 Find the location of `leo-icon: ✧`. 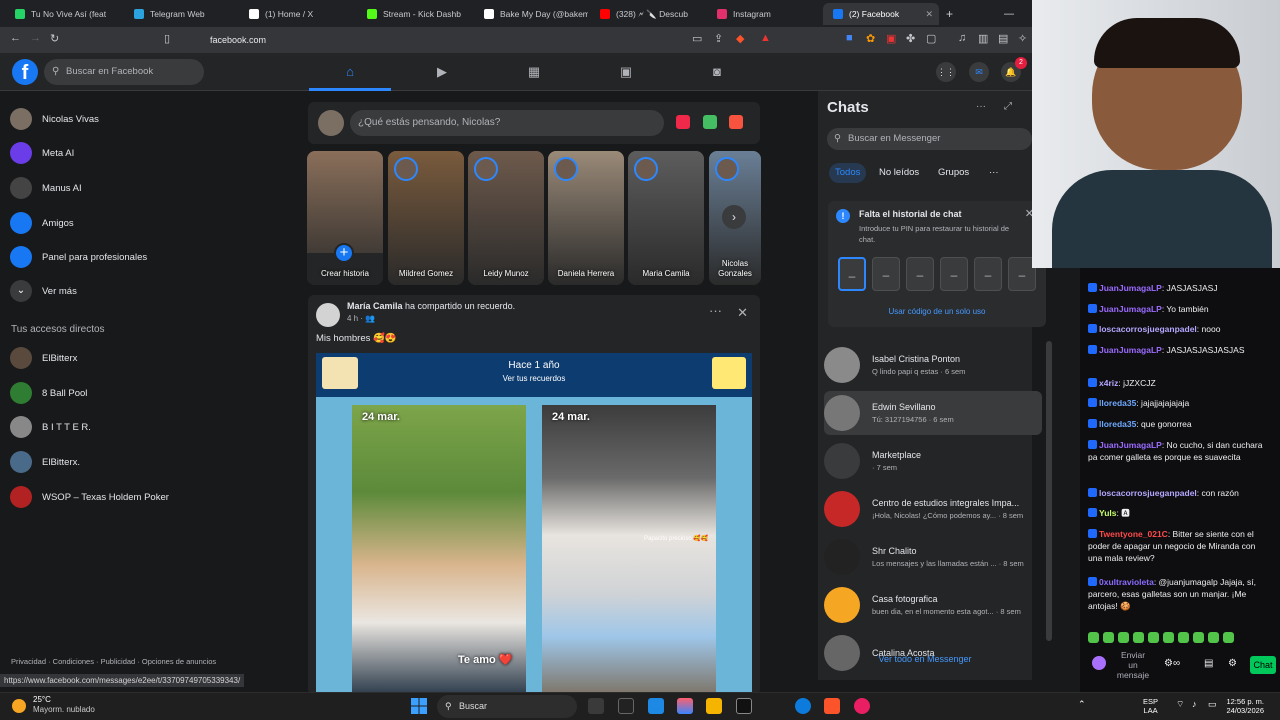

leo-icon: ✧ is located at coordinates (1022, 38).